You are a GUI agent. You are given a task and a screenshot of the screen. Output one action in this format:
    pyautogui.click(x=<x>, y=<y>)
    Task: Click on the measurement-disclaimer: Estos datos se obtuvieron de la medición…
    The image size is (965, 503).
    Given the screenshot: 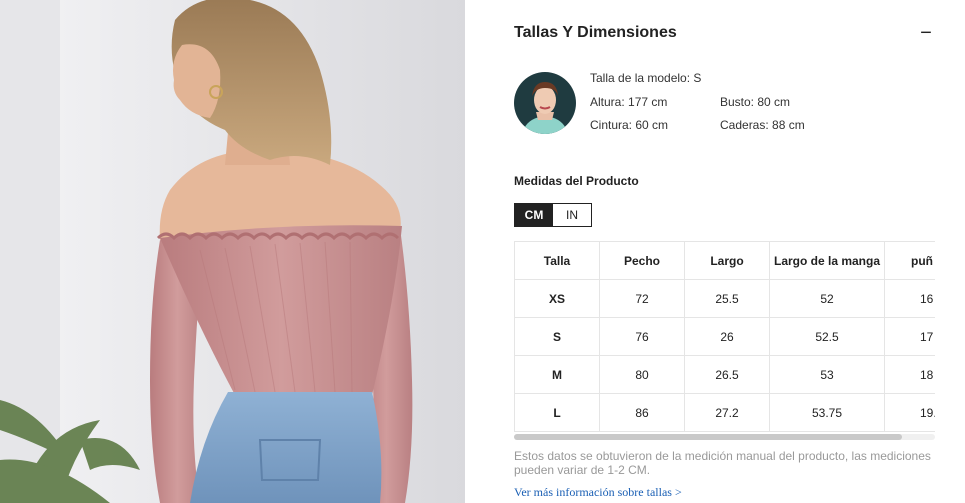 What is the action you would take?
    pyautogui.click(x=722, y=463)
    